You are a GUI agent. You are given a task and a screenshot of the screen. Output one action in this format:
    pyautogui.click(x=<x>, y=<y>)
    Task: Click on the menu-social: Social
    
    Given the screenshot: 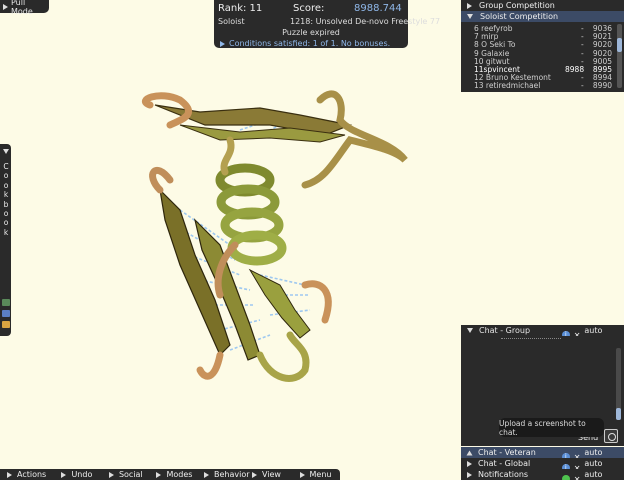 What is the action you would take?
    pyautogui.click(x=126, y=474)
    